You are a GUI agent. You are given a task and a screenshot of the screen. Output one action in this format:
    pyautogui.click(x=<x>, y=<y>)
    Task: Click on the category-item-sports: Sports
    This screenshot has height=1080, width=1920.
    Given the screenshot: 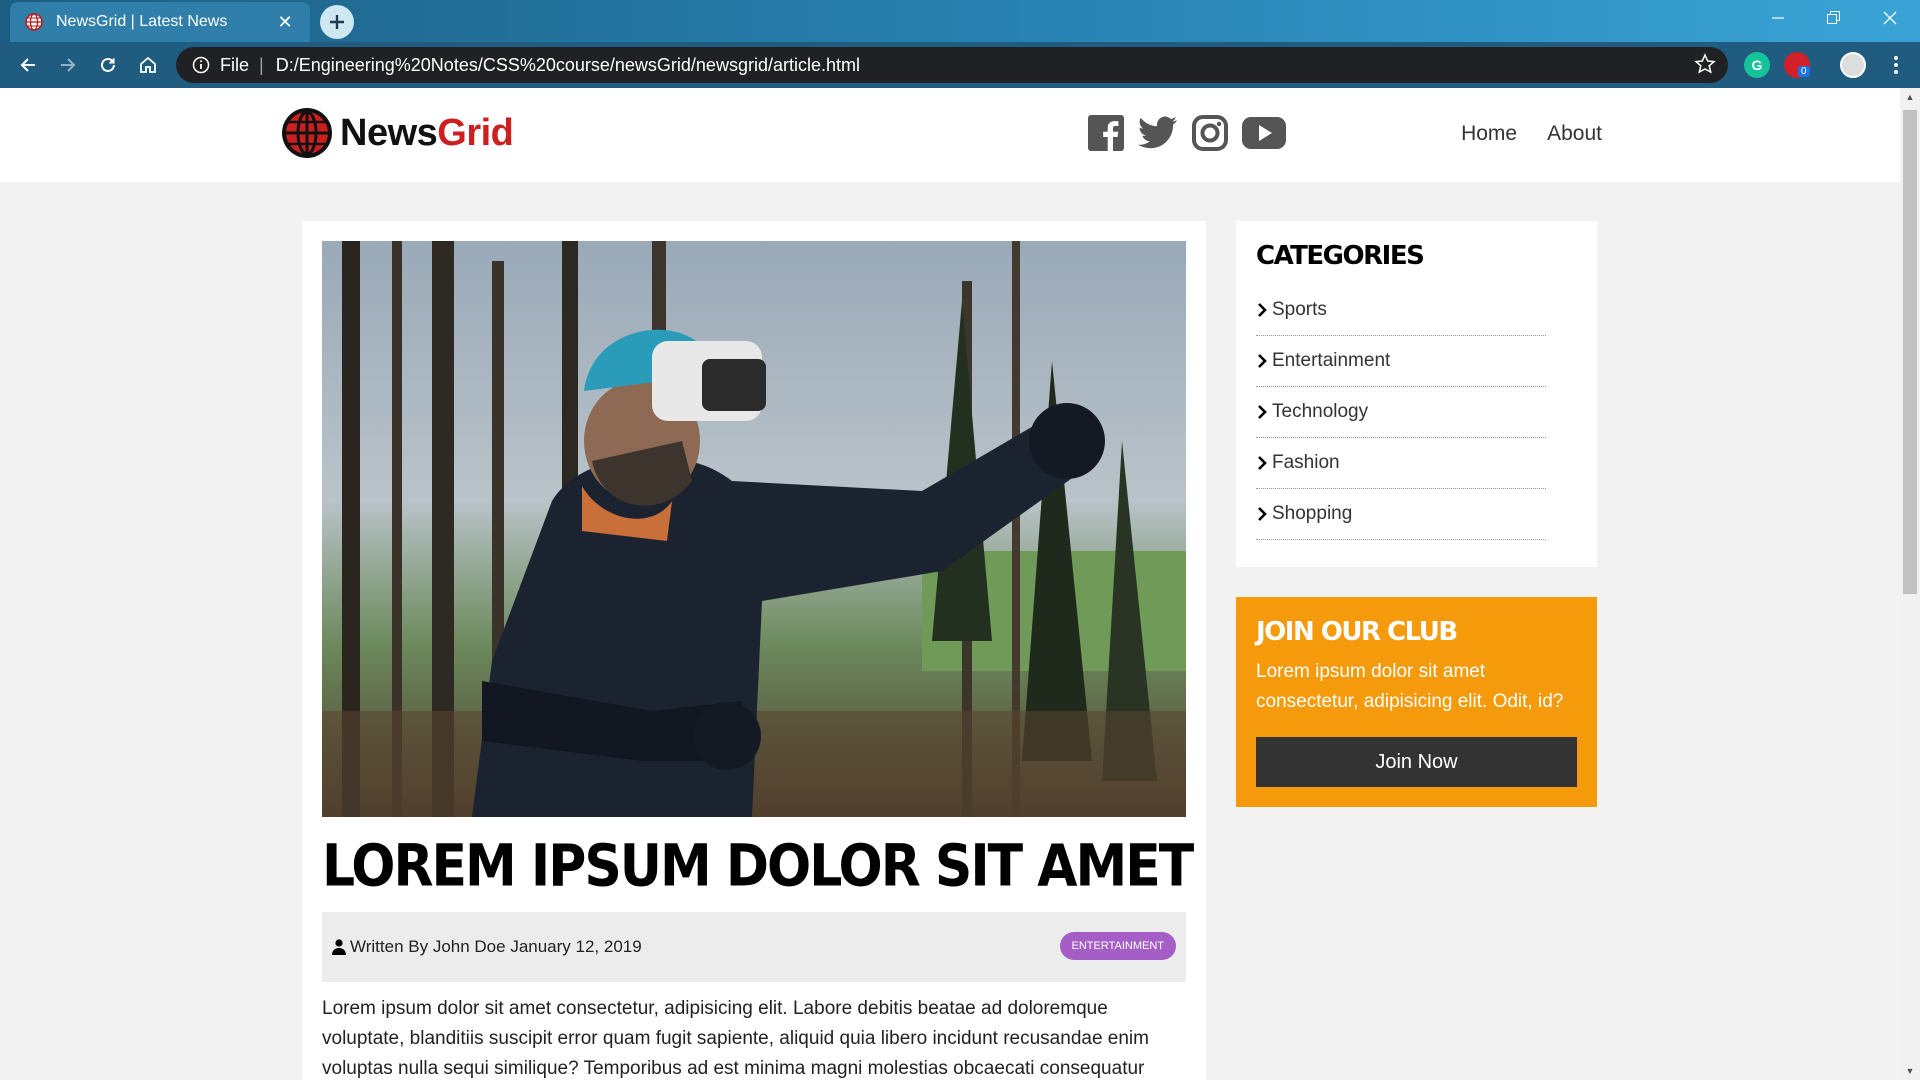 What is the action you would take?
    pyautogui.click(x=1401, y=310)
    